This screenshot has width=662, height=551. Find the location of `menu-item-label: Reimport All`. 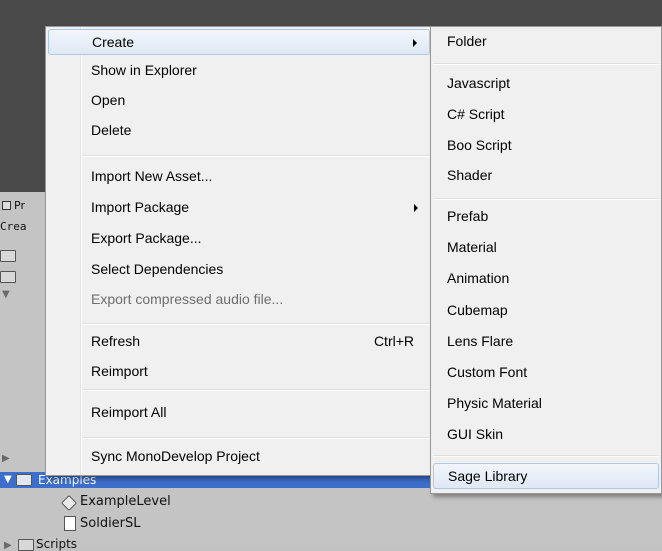

menu-item-label: Reimport All is located at coordinates (129, 412).